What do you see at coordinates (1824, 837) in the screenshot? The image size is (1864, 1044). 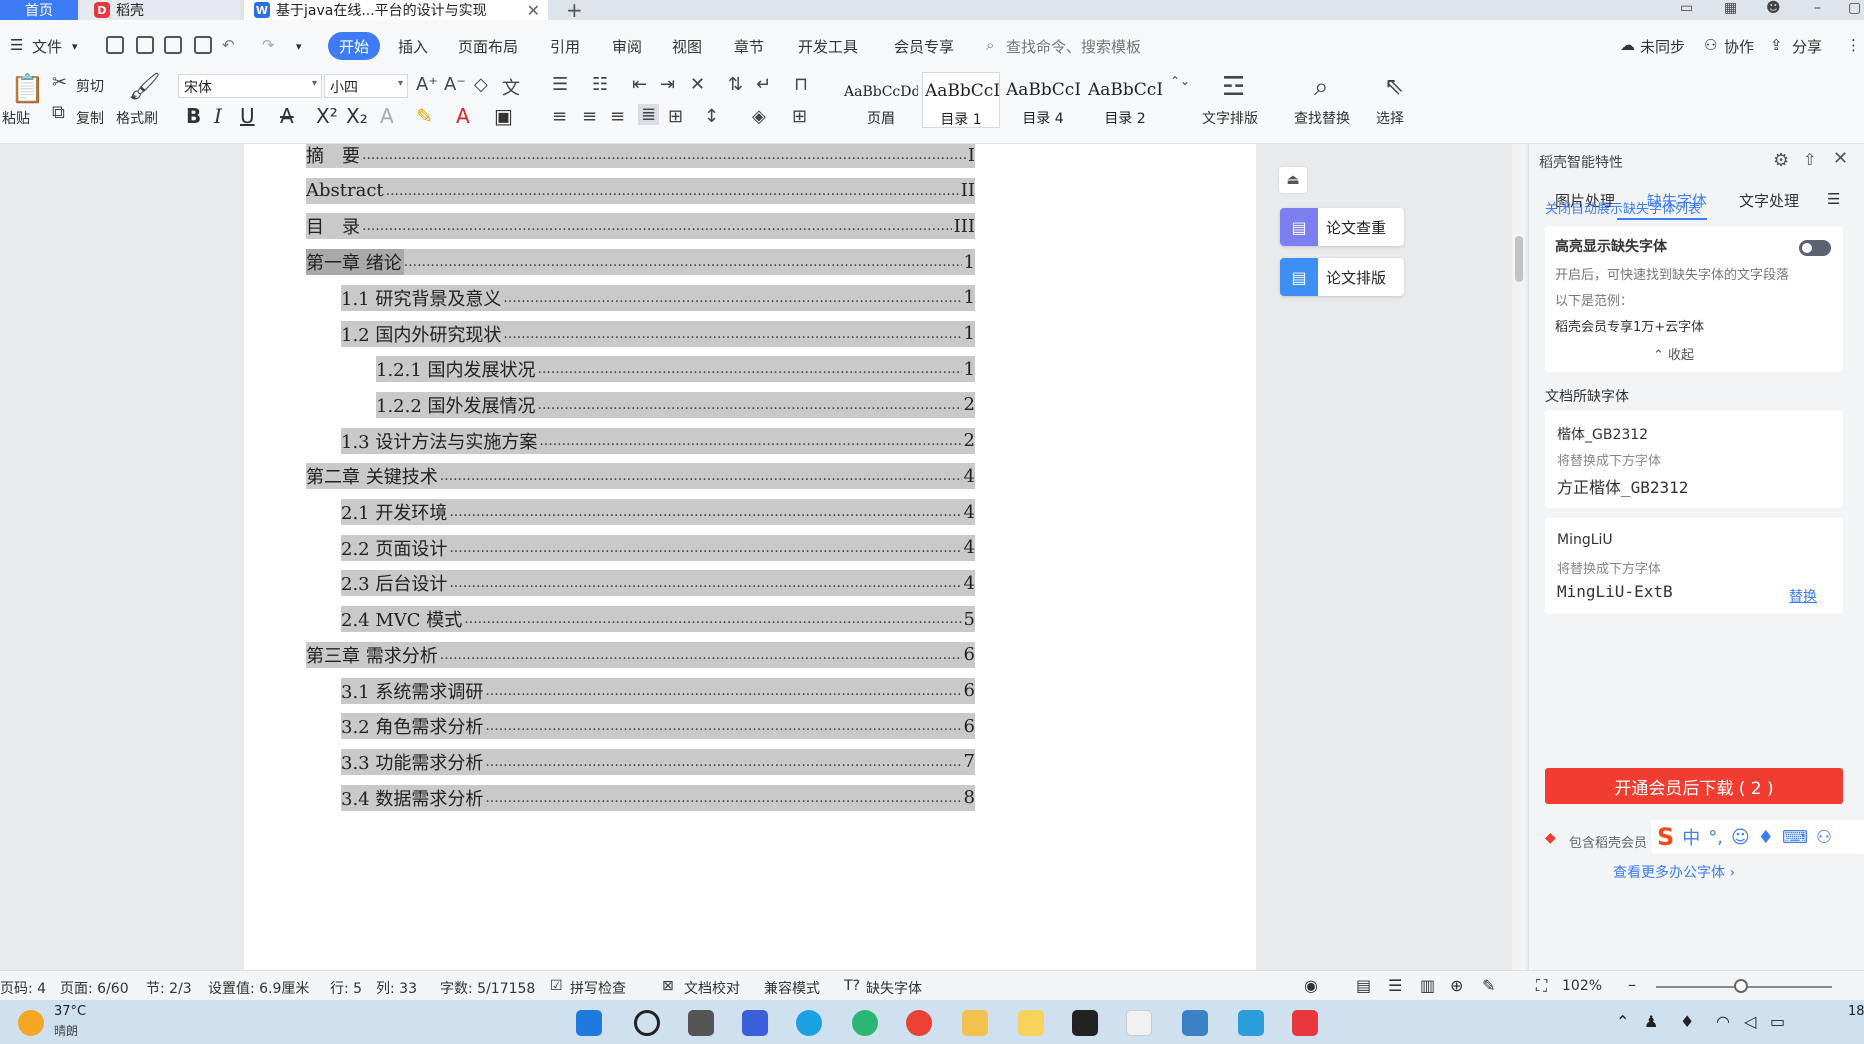 I see `skin-icon: ⚇` at bounding box center [1824, 837].